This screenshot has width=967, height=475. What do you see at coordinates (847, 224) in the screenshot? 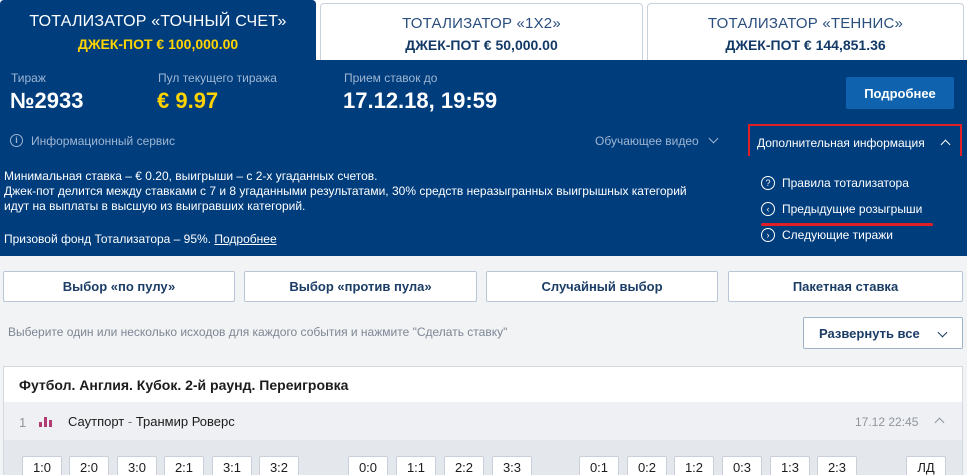
I see `highlight-underline` at bounding box center [847, 224].